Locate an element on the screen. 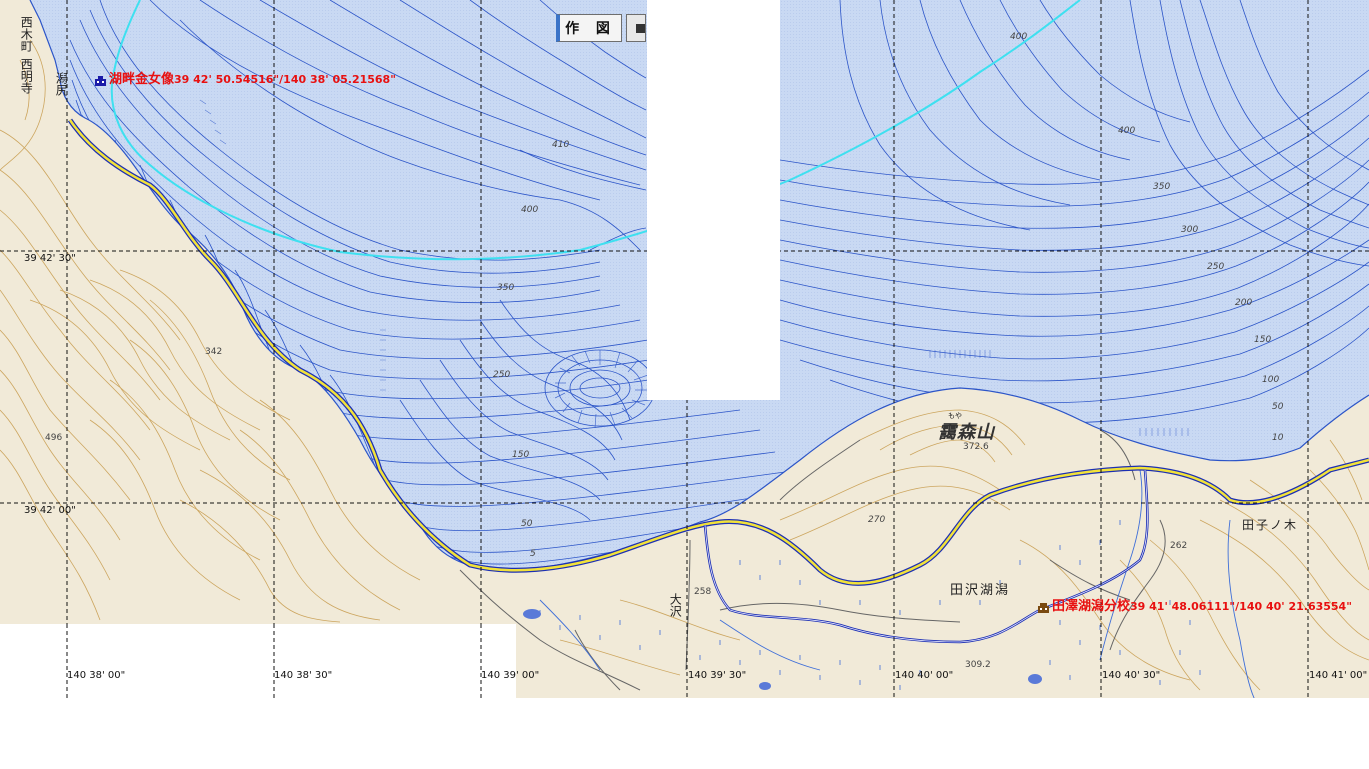 The width and height of the screenshot is (1369, 769). statue-icon is located at coordinates (100, 78).